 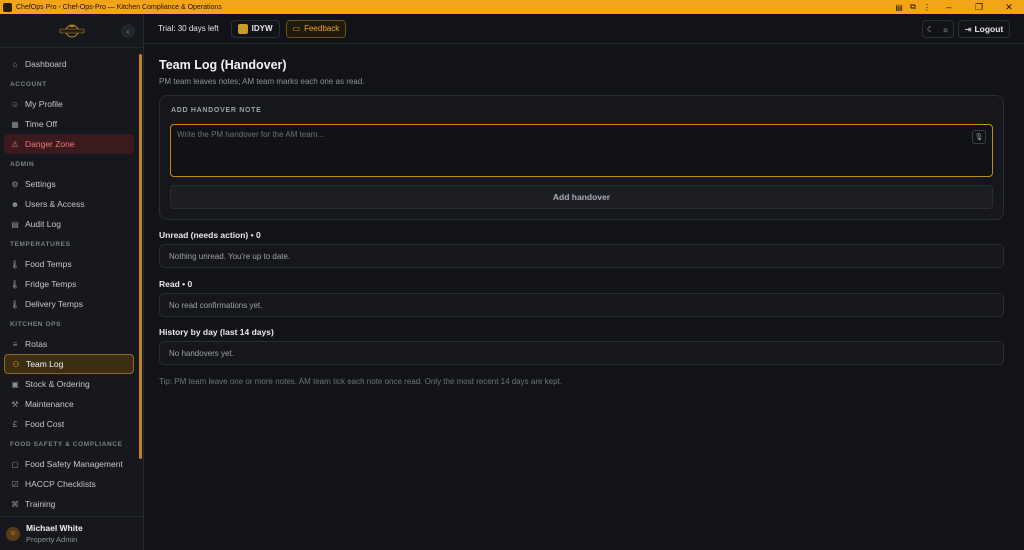 I want to click on history-section-title: History by day (last 14 days), so click(x=216, y=332).